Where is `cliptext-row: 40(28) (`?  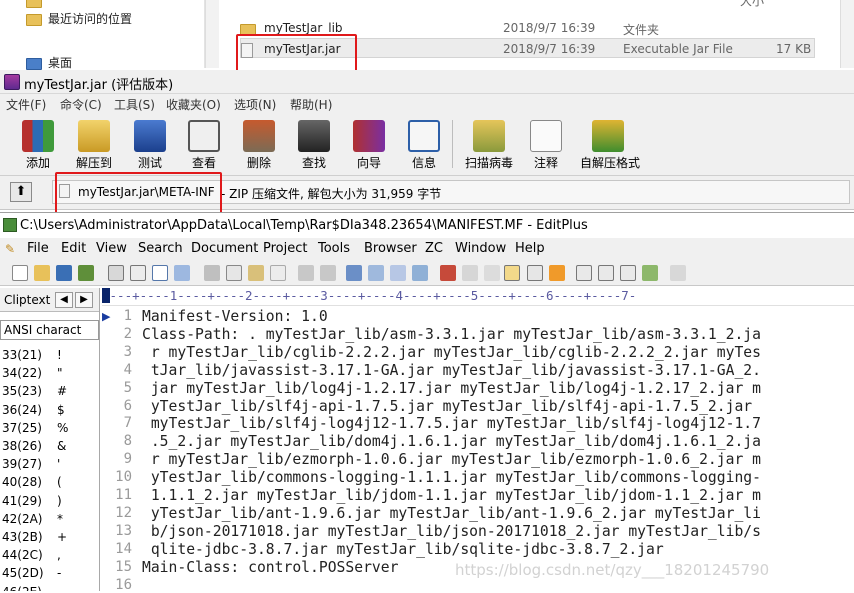 cliptext-row: 40(28) ( is located at coordinates (49, 482).